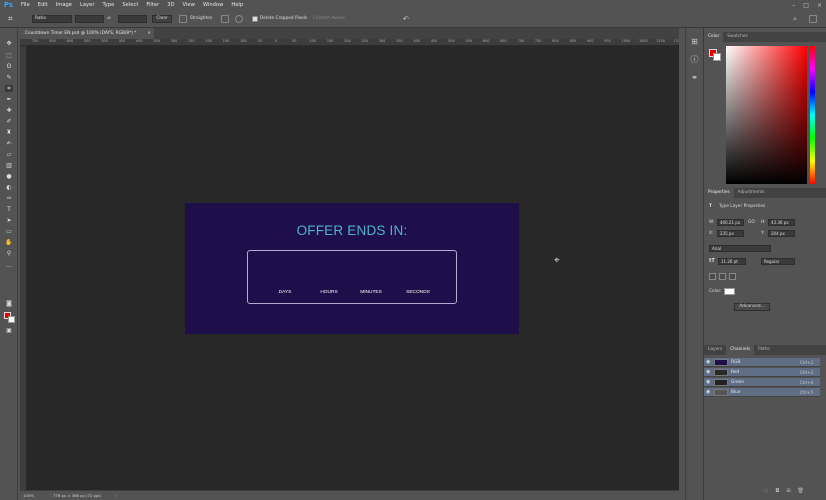 The width and height of the screenshot is (826, 500). Describe the element at coordinates (149, 33) in the screenshot. I see `tab-close-icon: ×` at that location.